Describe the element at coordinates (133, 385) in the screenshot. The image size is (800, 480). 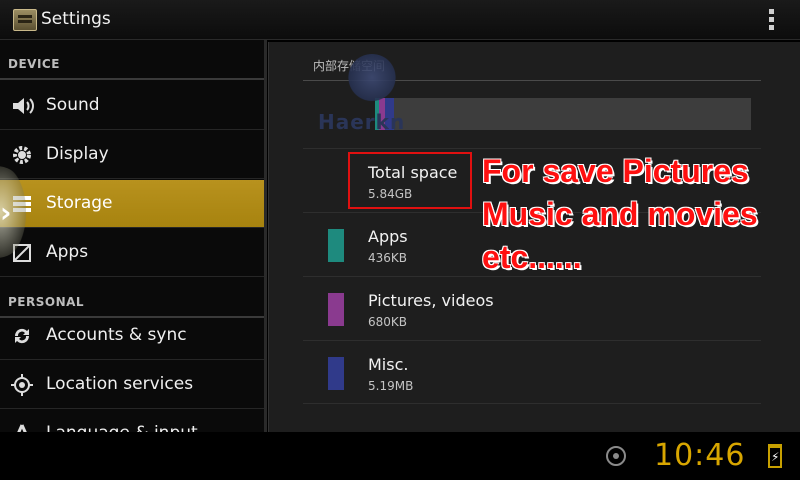
I see `menu-item-location-services: Location services` at that location.